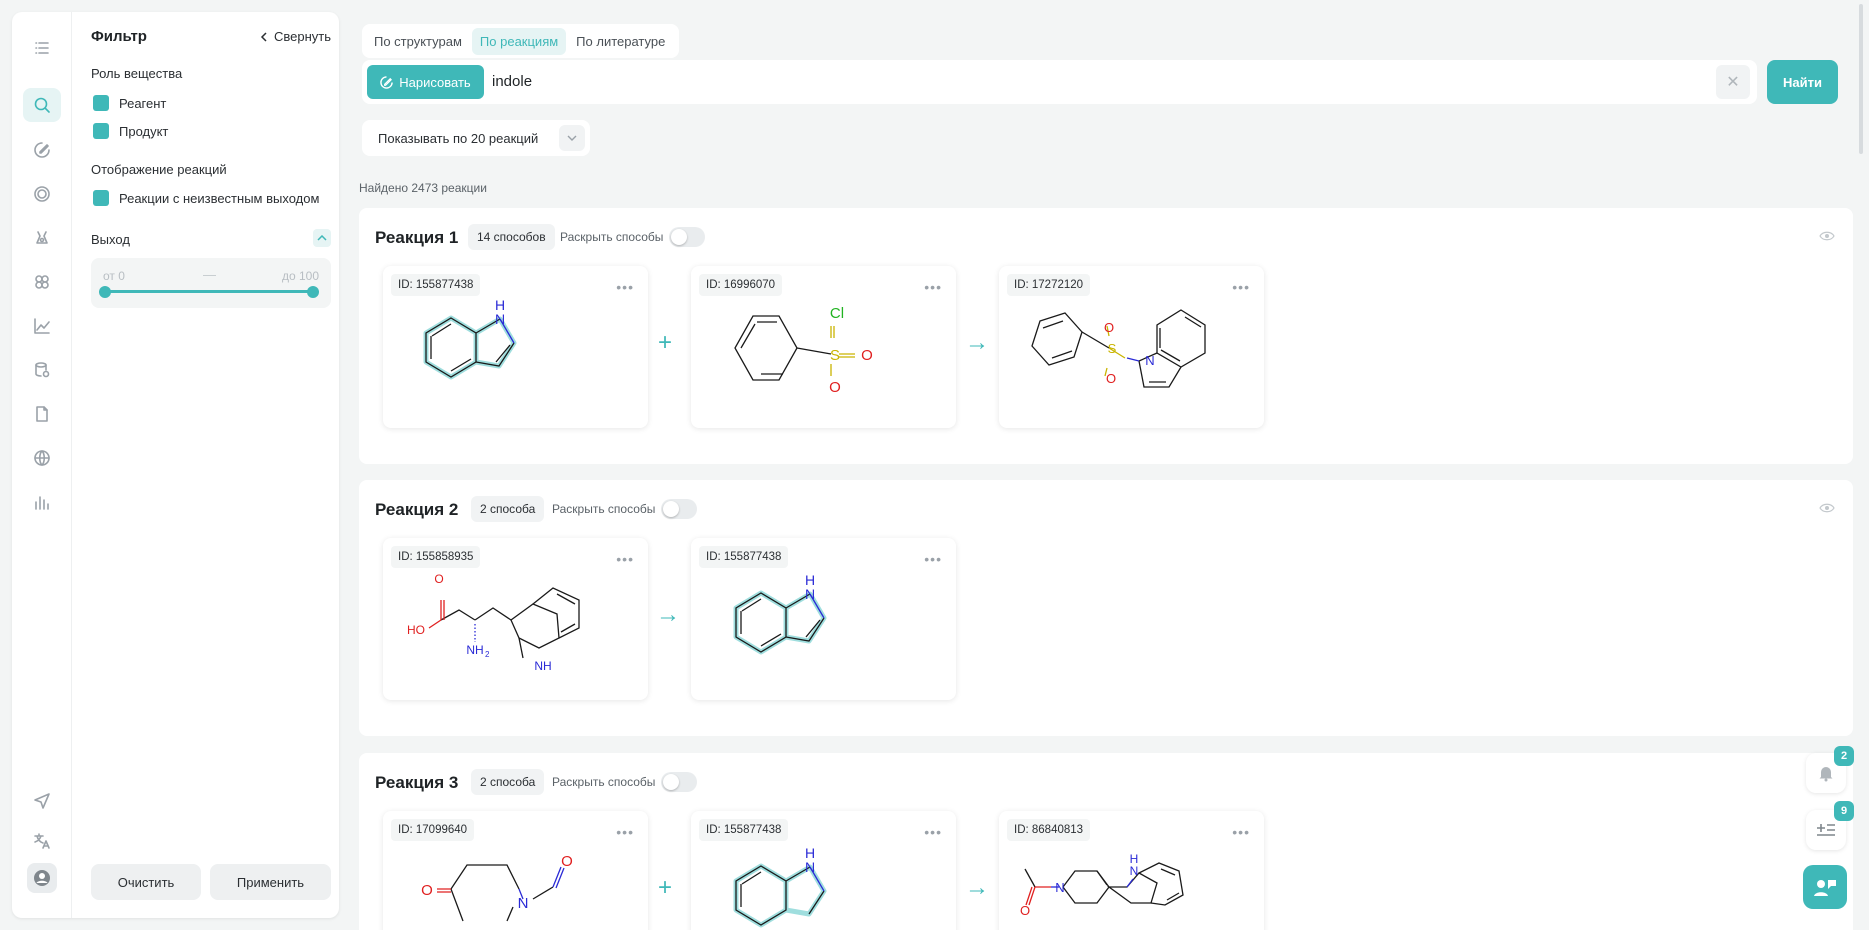 The image size is (1869, 930). Describe the element at coordinates (511, 237) in the screenshot. I see `methods-badge: 14 способов` at that location.